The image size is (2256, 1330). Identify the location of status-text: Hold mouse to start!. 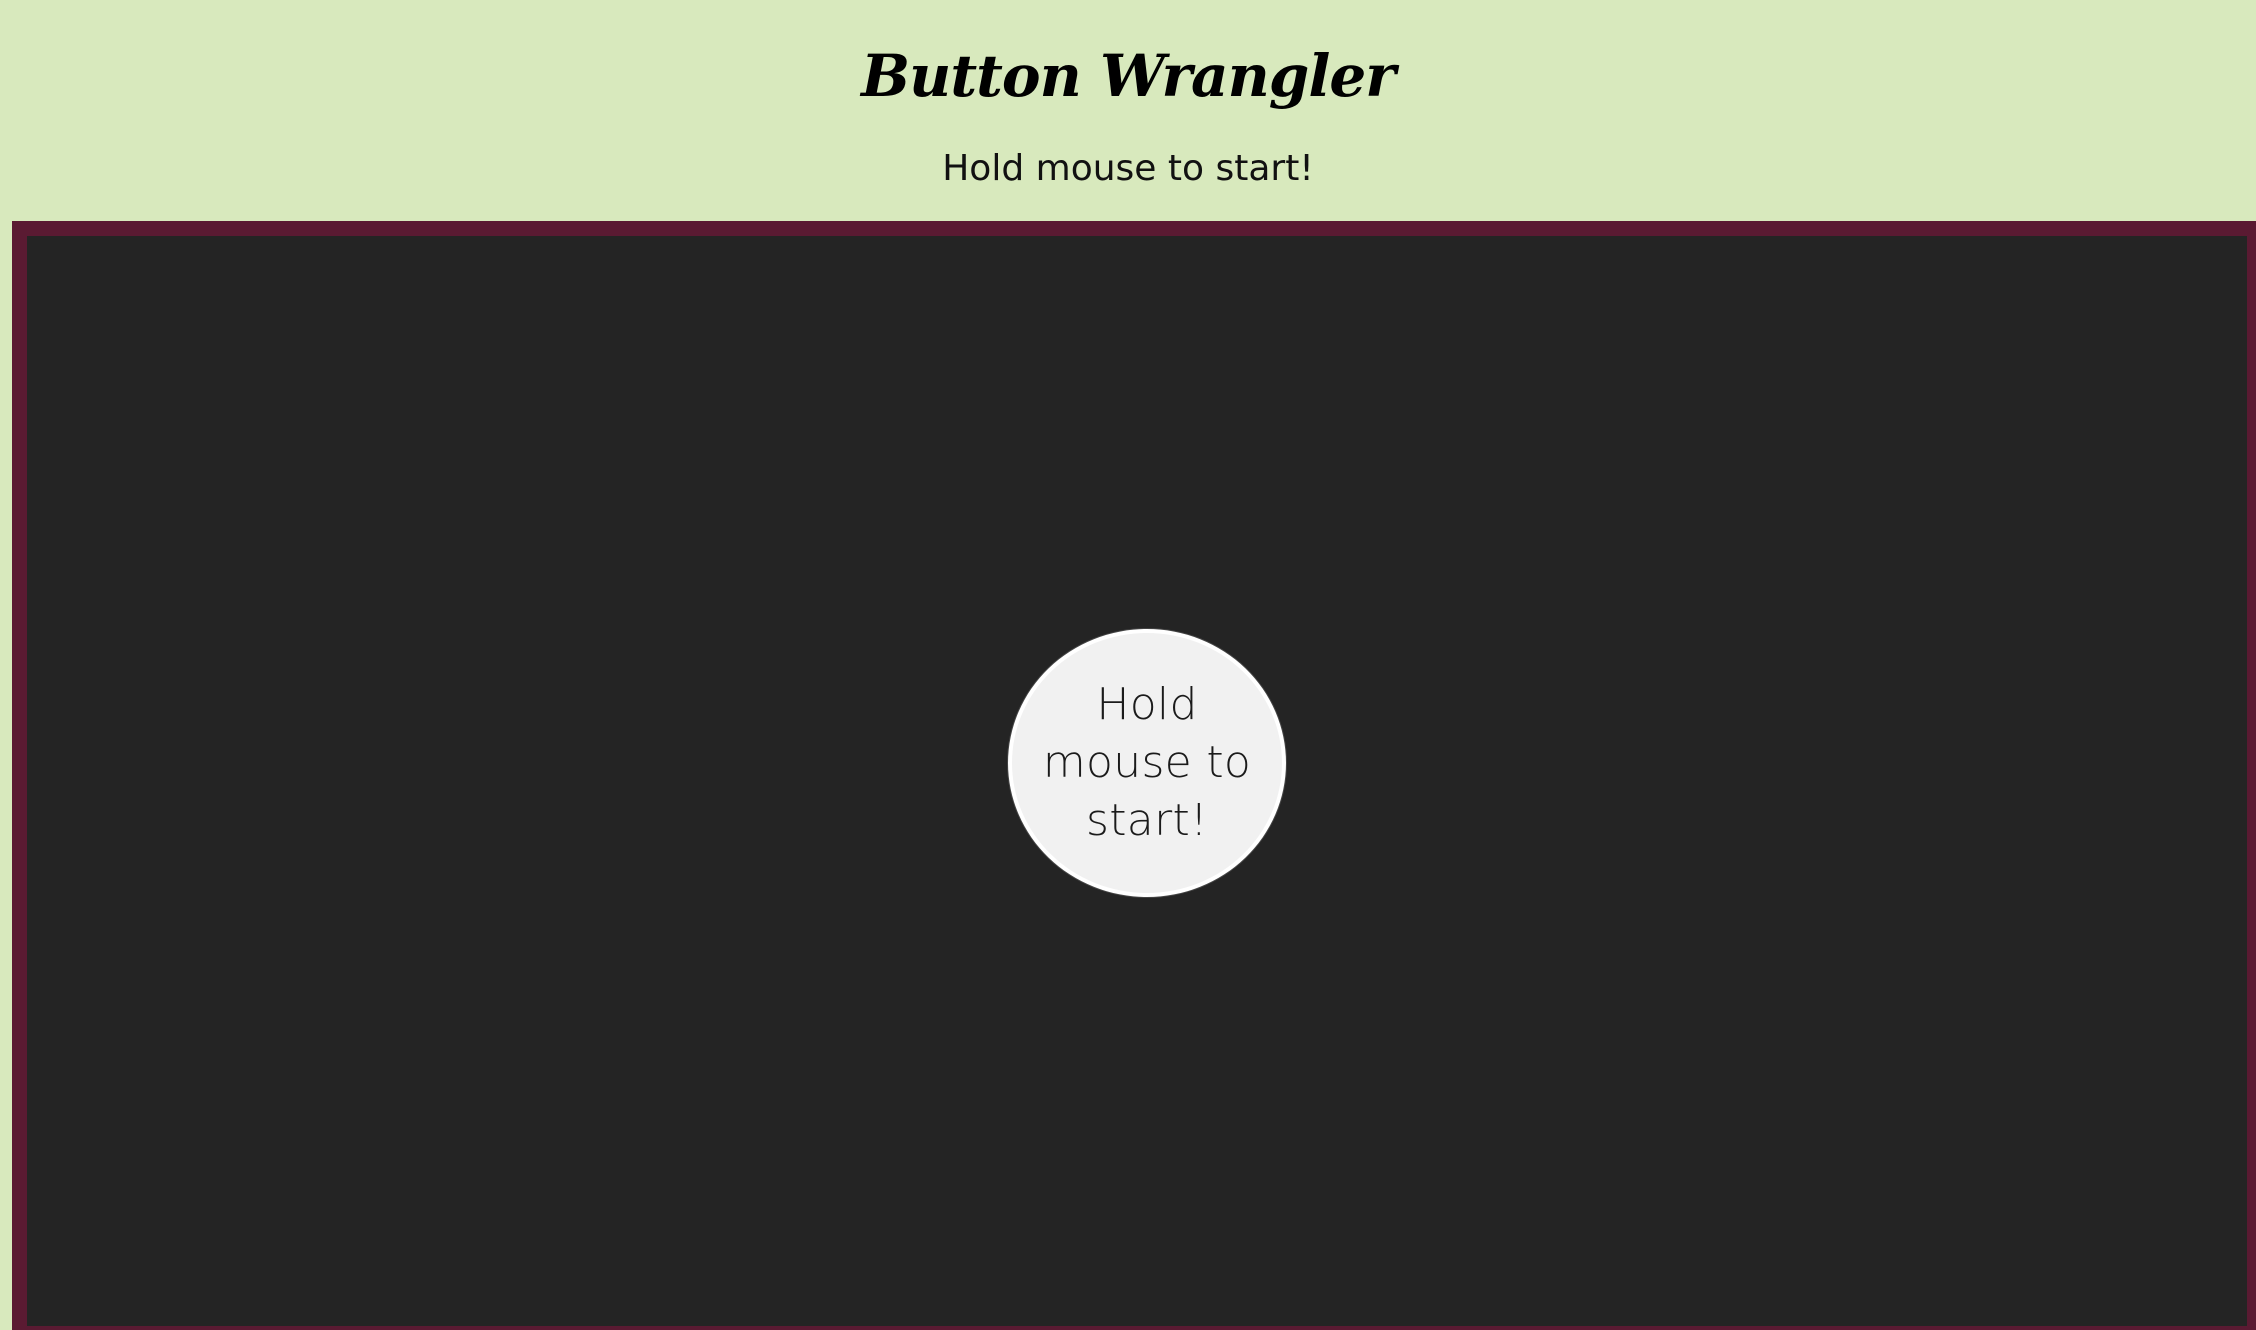
(1128, 168).